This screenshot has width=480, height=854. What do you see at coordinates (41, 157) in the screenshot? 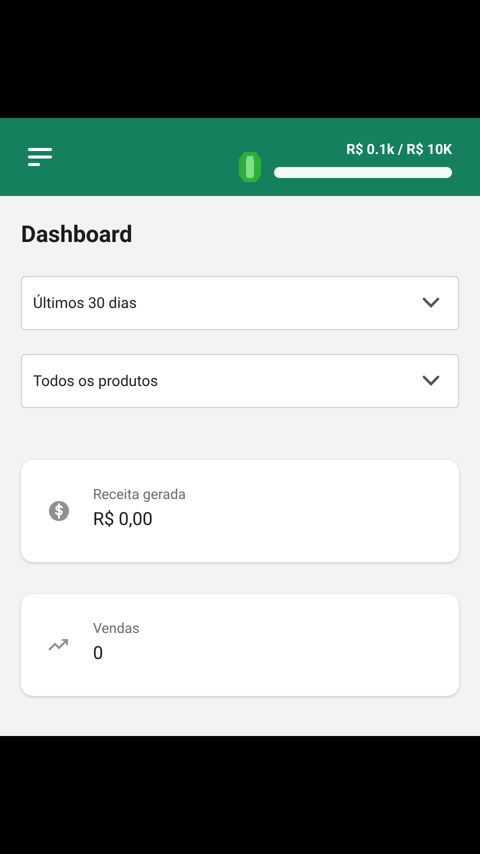
I see `menu-icon` at bounding box center [41, 157].